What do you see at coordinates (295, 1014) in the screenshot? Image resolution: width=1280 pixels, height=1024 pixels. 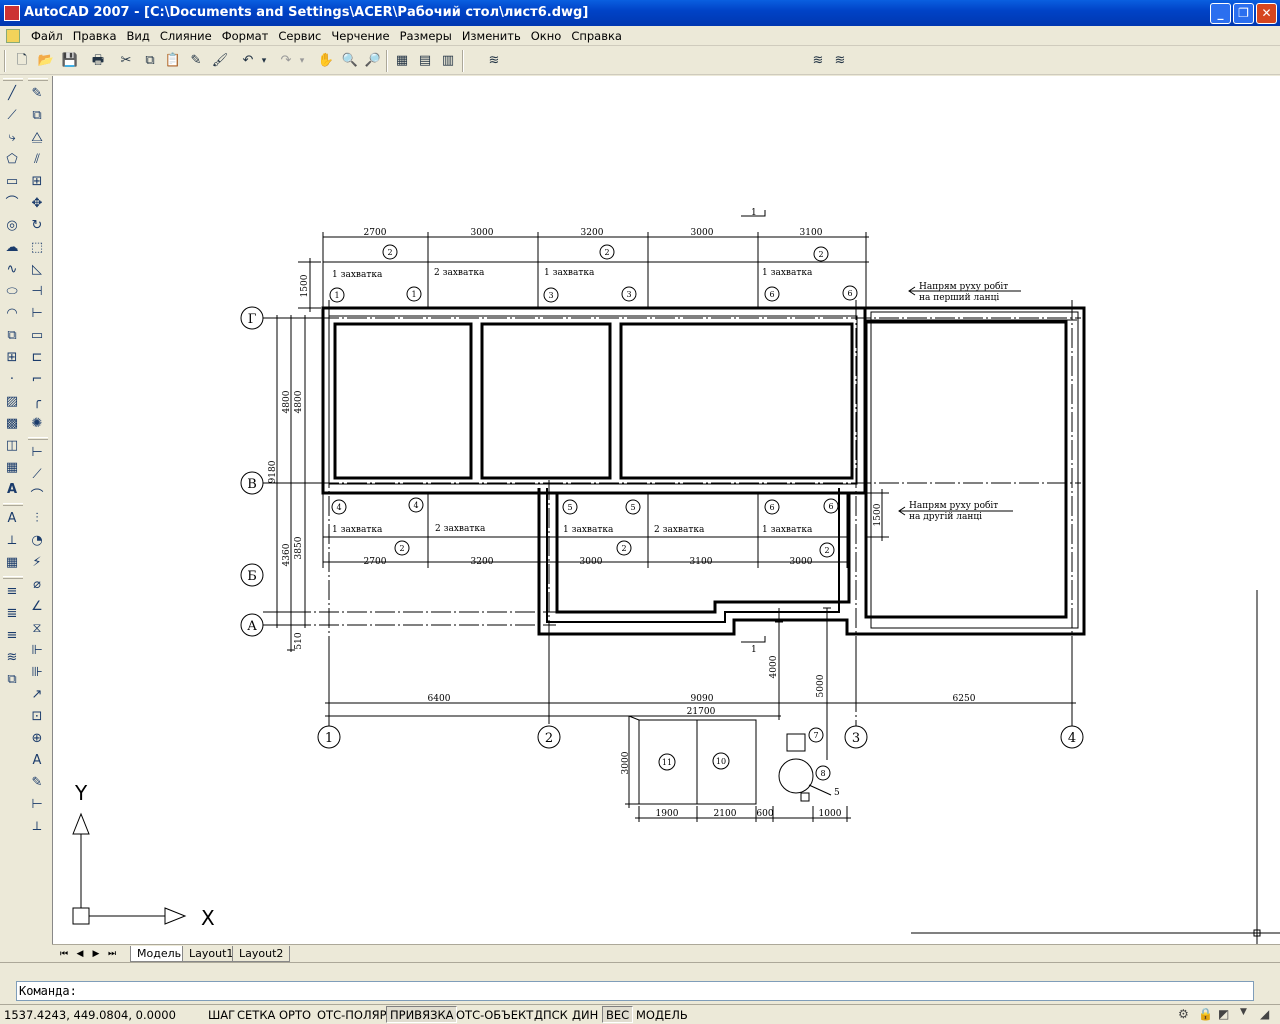 I see `ortho-toggle: ОРТО` at bounding box center [295, 1014].